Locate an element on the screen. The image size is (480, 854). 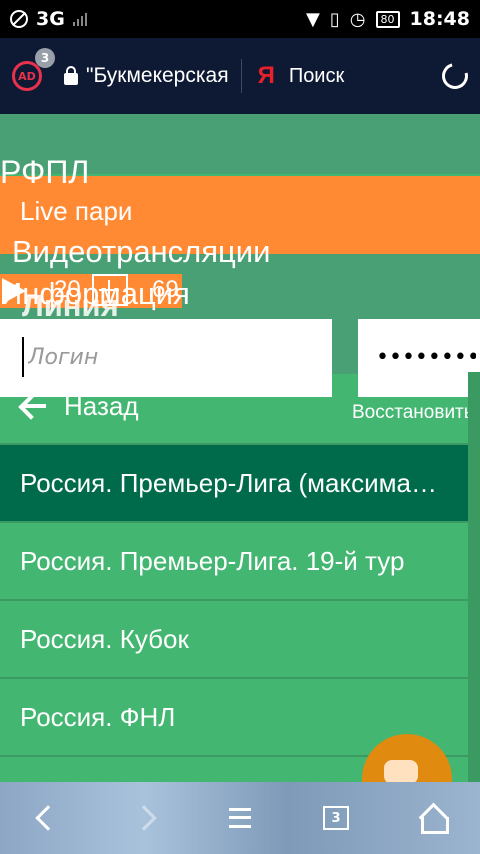
scrollbar is located at coordinates (474, 577).